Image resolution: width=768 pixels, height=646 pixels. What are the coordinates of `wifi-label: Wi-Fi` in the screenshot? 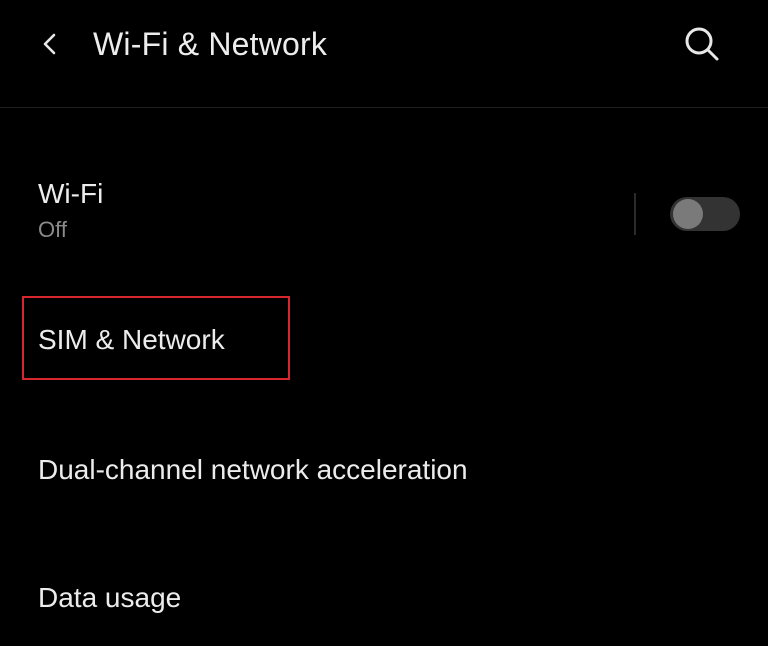 It's located at (71, 193).